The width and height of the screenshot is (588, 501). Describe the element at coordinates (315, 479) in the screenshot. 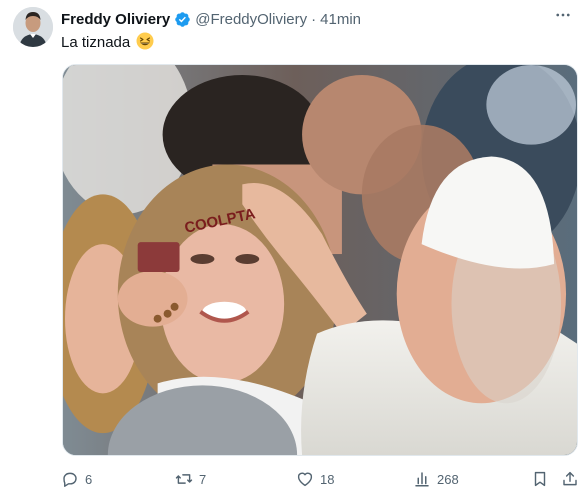

I see `like-button: 18` at that location.